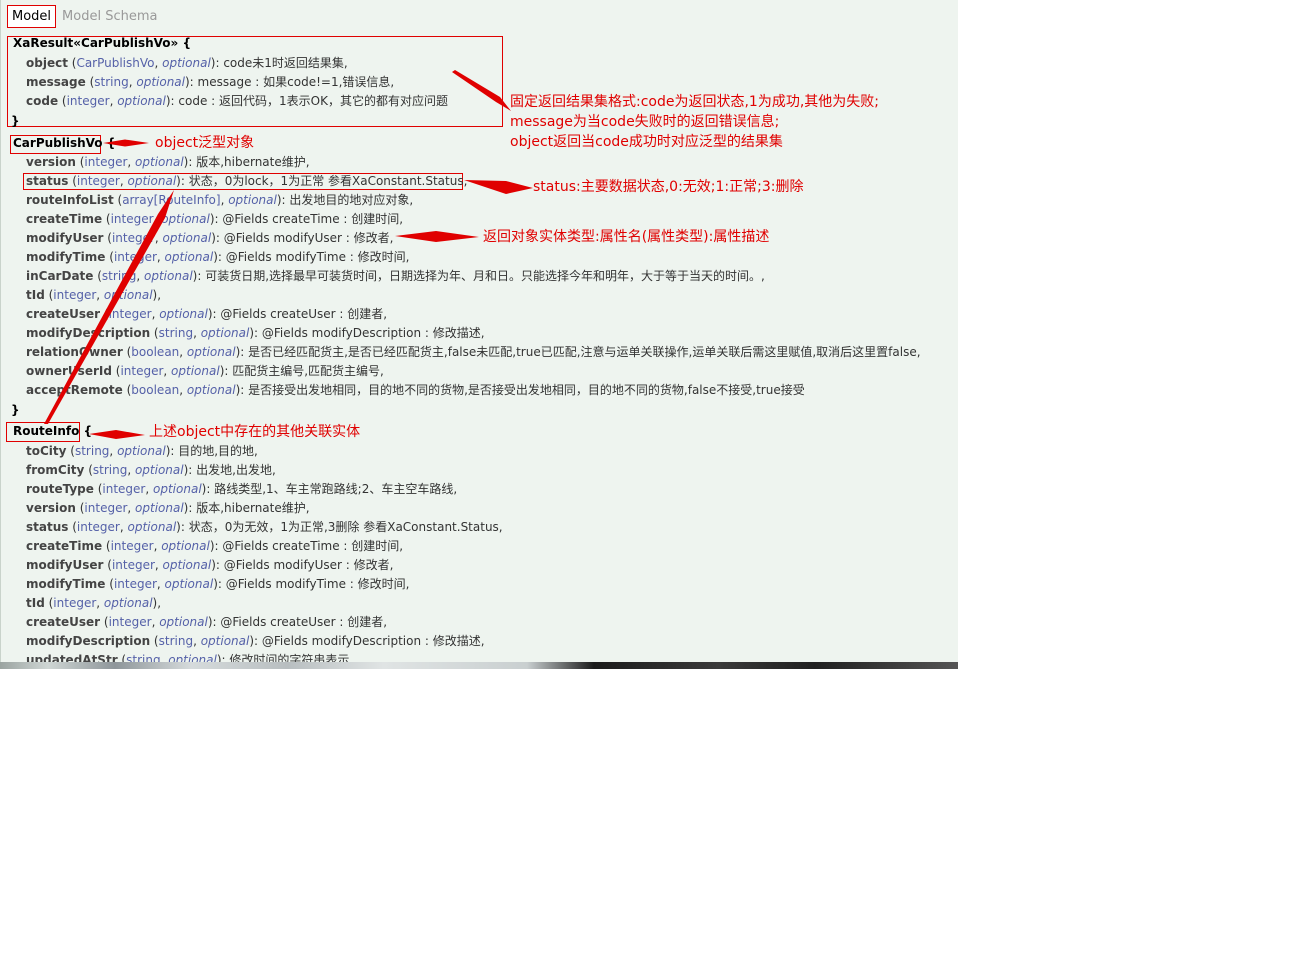  What do you see at coordinates (306, 101) in the screenshot?
I see `property-description: ): code : 返回代码，1表示OK，其它的都有对应问题` at bounding box center [306, 101].